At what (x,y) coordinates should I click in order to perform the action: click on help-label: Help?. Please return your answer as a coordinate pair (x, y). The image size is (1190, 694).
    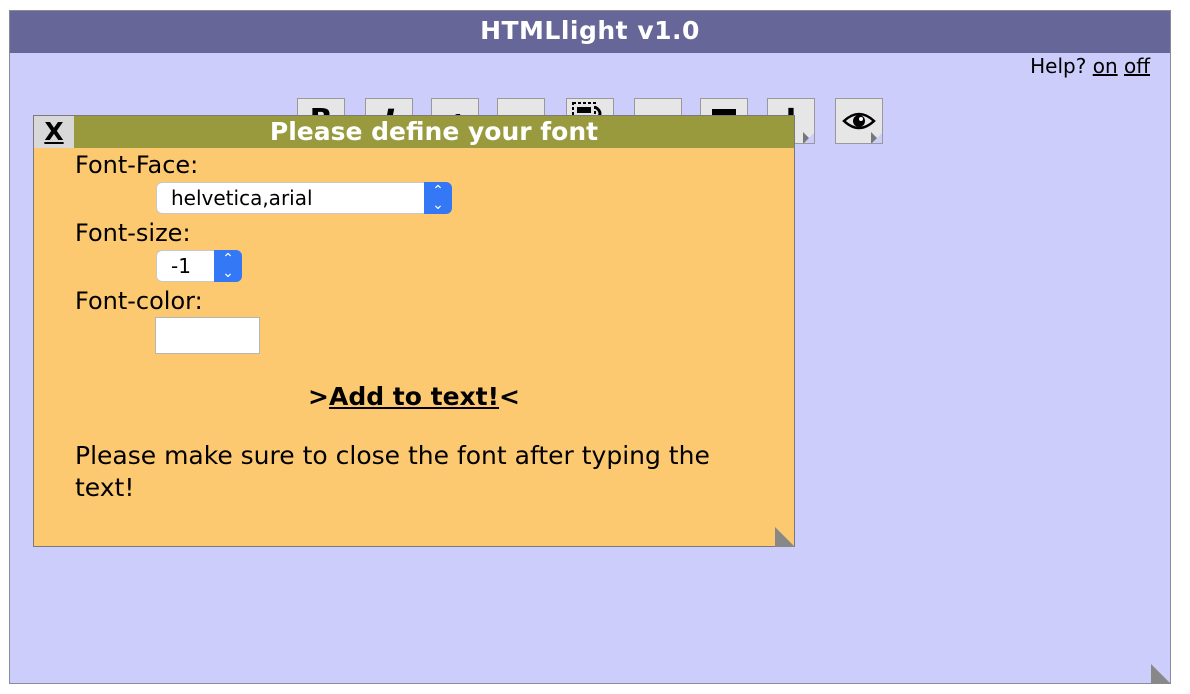
    Looking at the image, I should click on (1058, 66).